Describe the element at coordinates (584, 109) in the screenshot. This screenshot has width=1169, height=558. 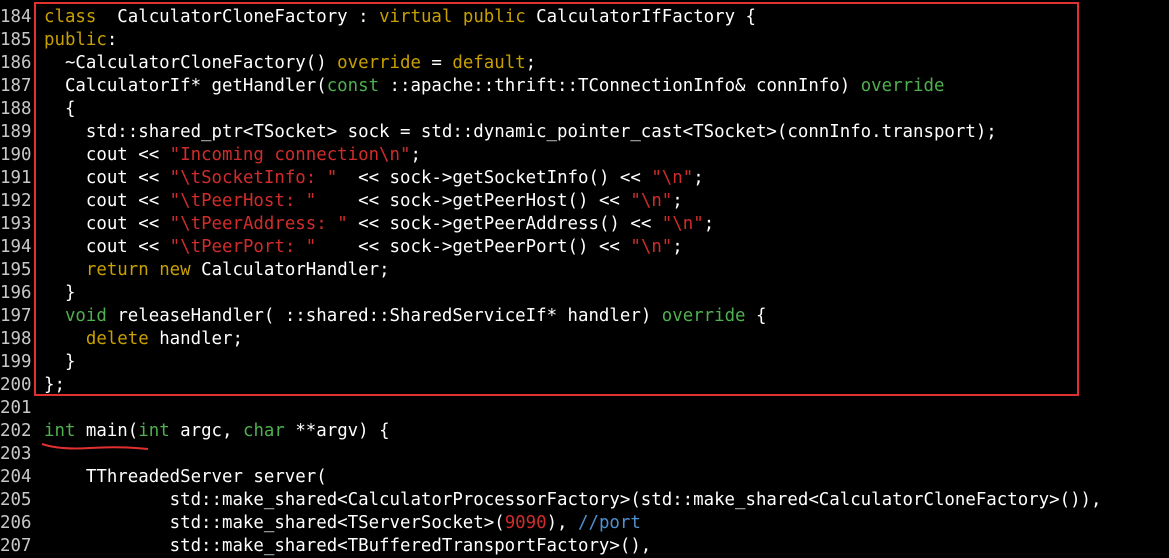
I see `code-line: 188 {` at that location.